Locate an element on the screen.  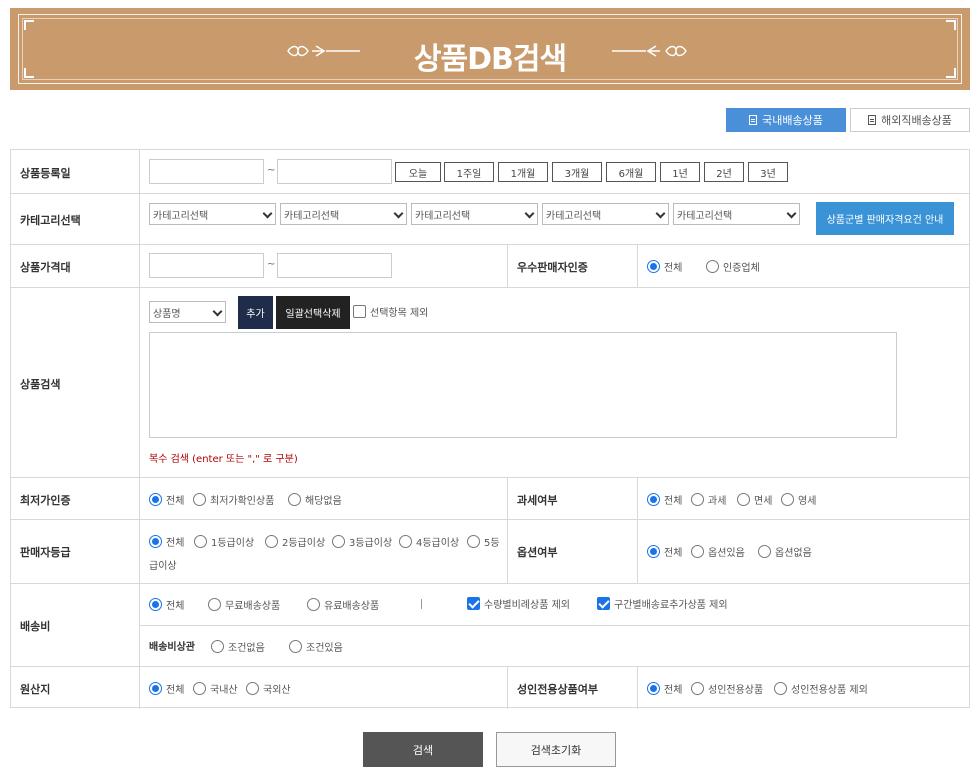
option-has-radio: 옵션있음 is located at coordinates (718, 551).